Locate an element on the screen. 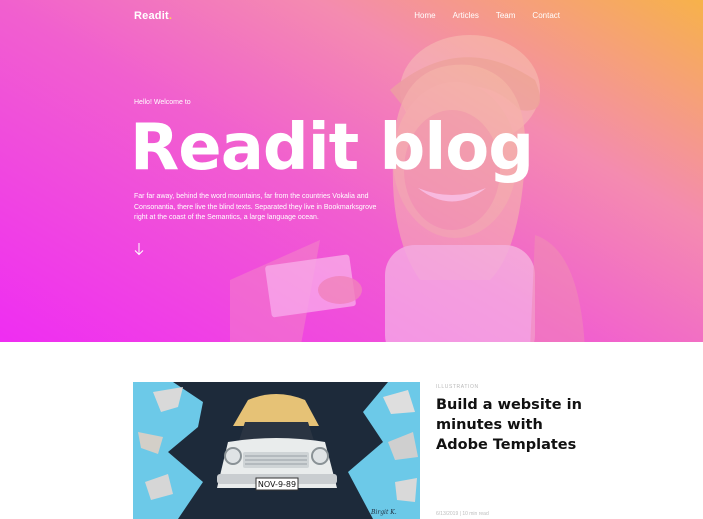 This screenshot has width=703, height=519. nav-item-articles: Articles is located at coordinates (466, 15).